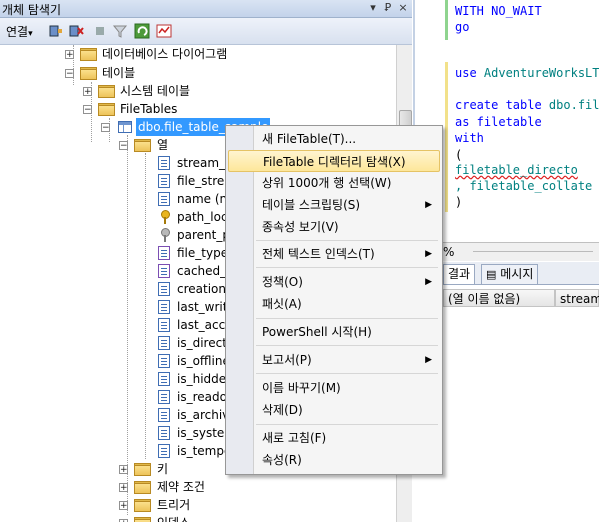 Image resolution: width=599 pixels, height=522 pixels. I want to click on connect-label: 연결, so click(17, 32).